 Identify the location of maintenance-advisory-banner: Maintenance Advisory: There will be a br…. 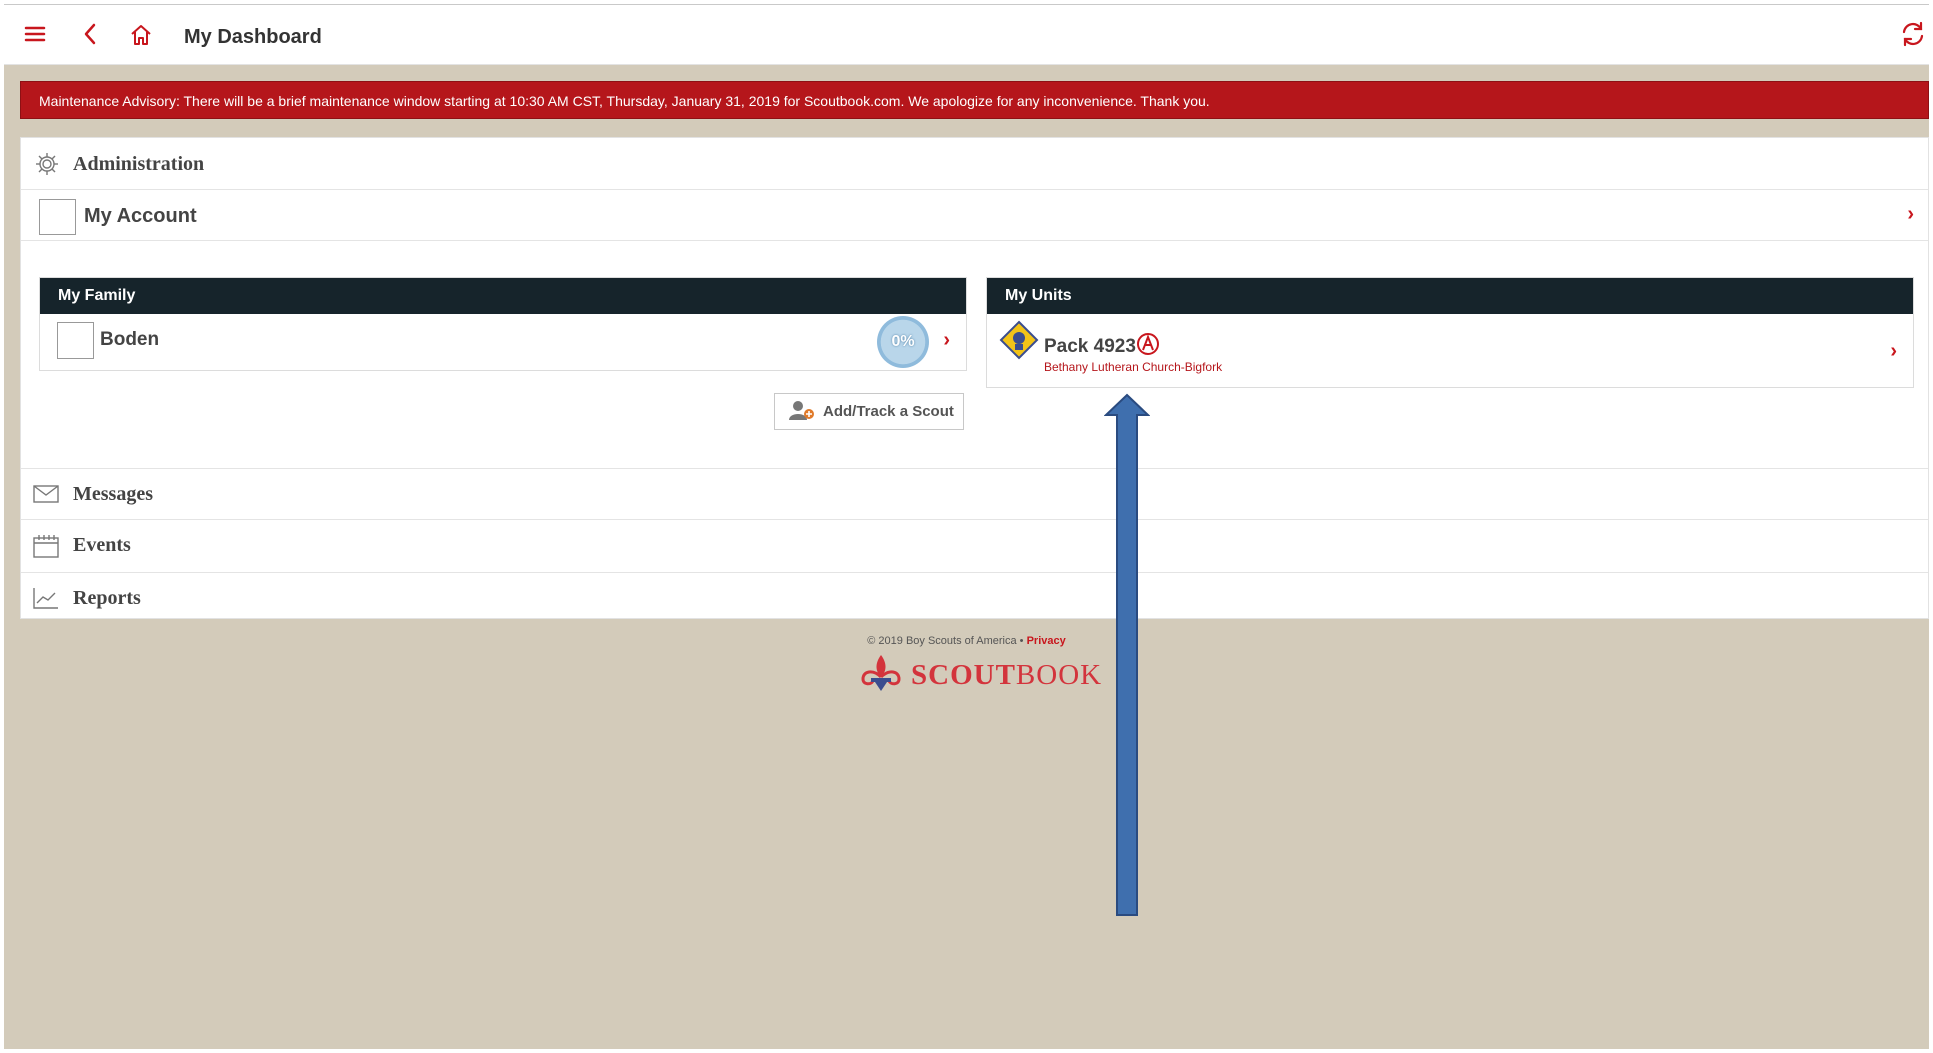
(974, 100).